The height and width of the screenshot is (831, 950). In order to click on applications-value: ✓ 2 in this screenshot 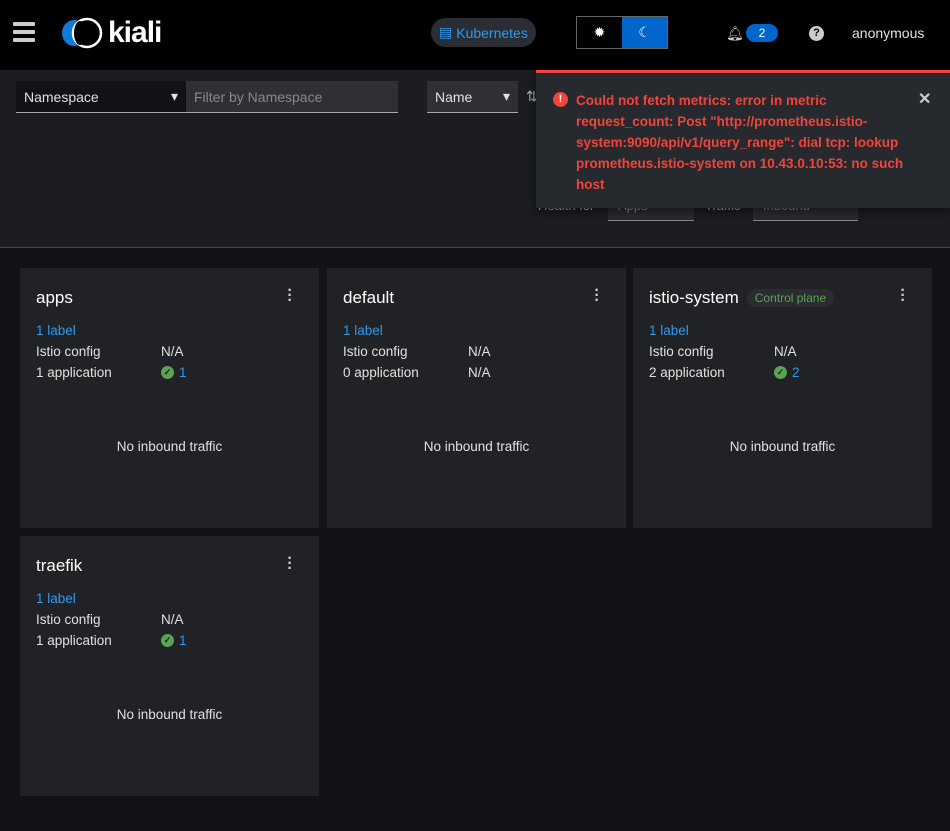, I will do `click(787, 372)`.